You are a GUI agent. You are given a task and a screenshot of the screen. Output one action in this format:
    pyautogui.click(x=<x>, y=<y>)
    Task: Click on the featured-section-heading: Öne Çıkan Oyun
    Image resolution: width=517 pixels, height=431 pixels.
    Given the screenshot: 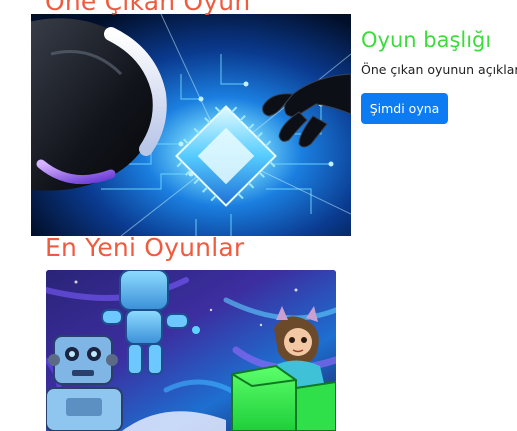 What is the action you would take?
    pyautogui.click(x=148, y=8)
    